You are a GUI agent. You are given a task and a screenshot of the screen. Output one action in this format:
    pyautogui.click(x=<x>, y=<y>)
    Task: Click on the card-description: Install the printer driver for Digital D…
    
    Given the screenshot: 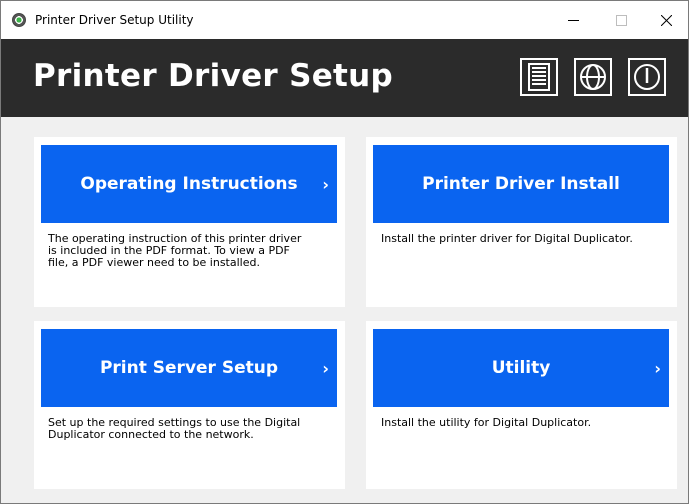 What is the action you would take?
    pyautogui.click(x=507, y=238)
    